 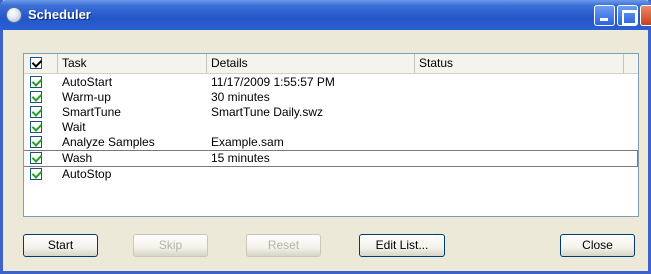 What do you see at coordinates (331, 112) in the screenshot?
I see `table-row: SmartTune SmartTune Daily.swz` at bounding box center [331, 112].